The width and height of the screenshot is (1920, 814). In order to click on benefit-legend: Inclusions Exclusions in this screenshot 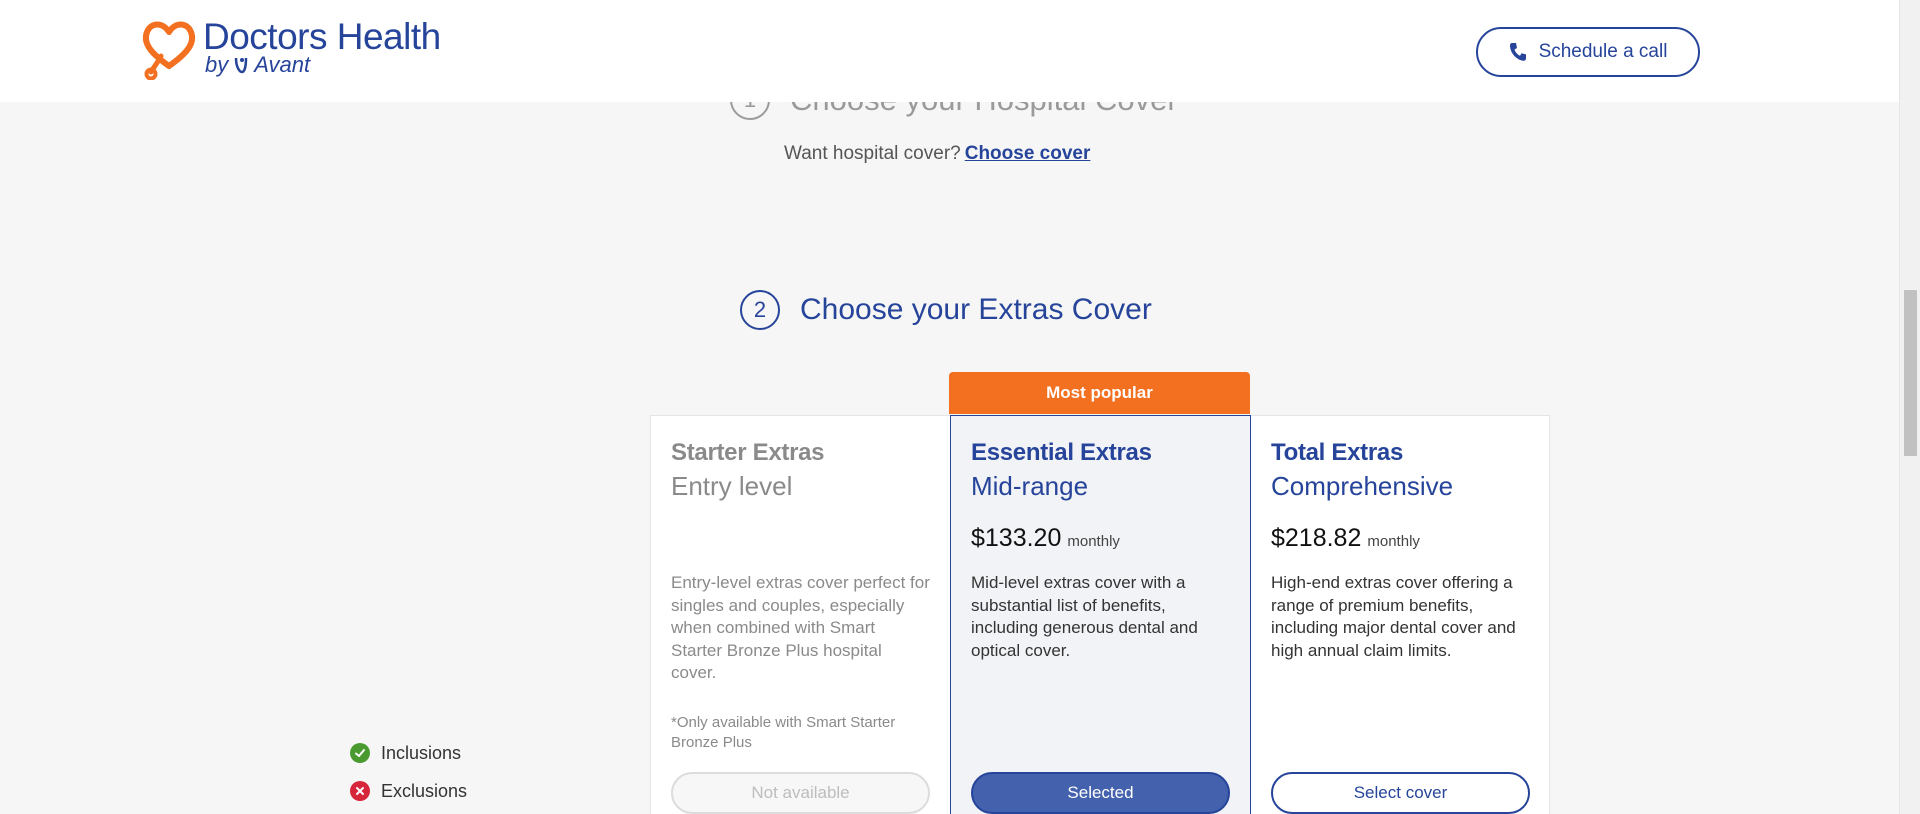, I will do `click(408, 778)`.